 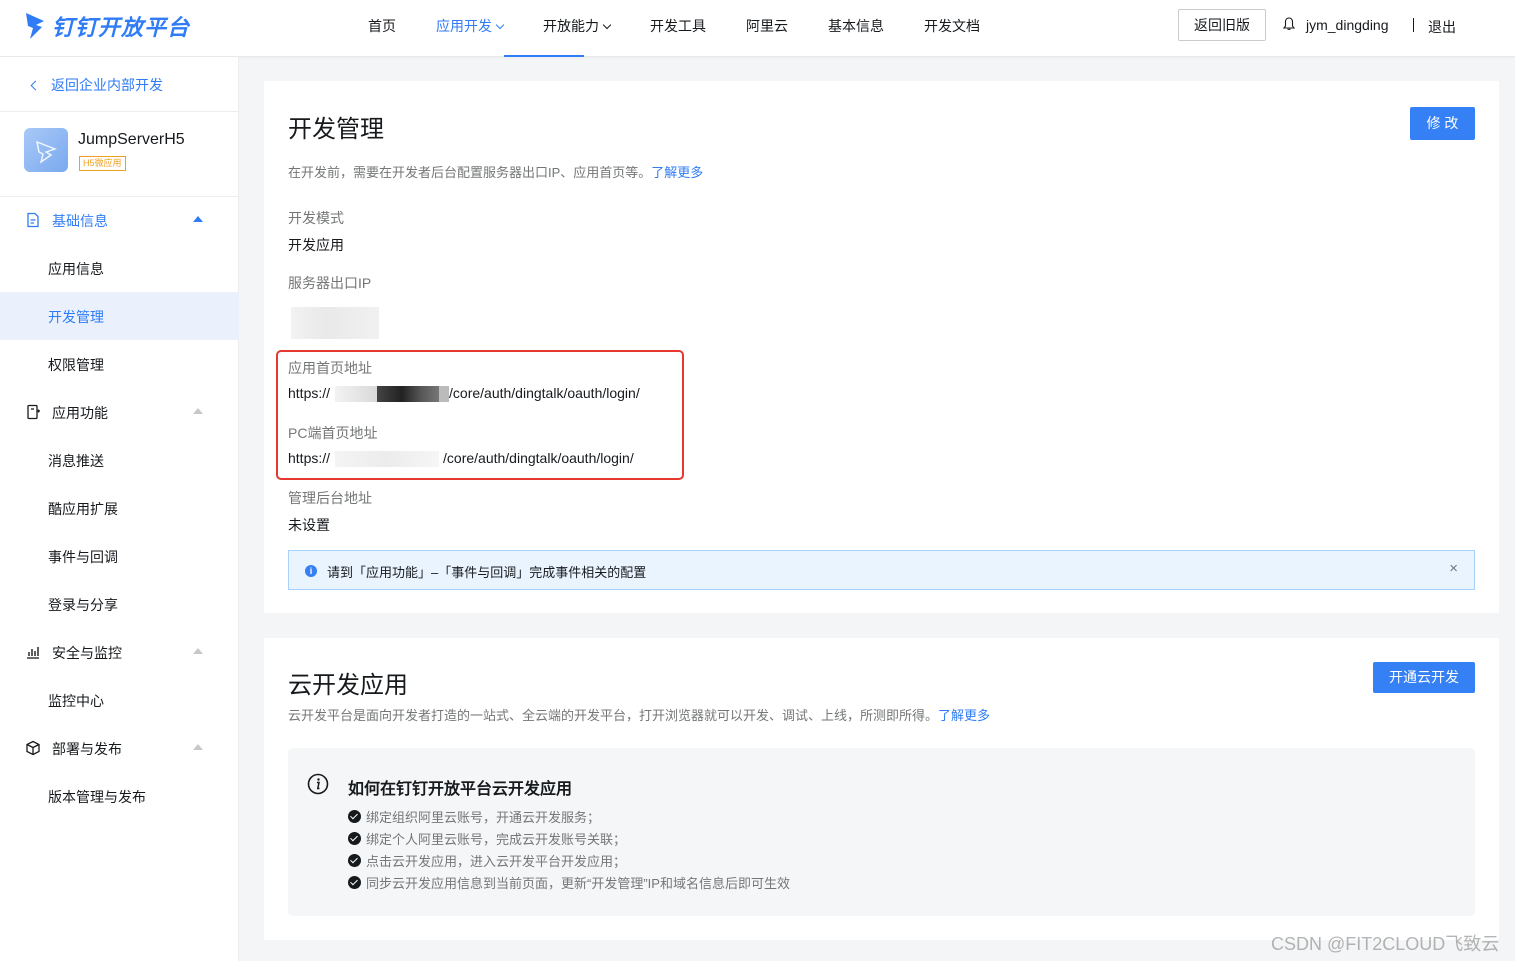 I want to click on back-to-old-version-button: 返回旧版, so click(x=1222, y=25).